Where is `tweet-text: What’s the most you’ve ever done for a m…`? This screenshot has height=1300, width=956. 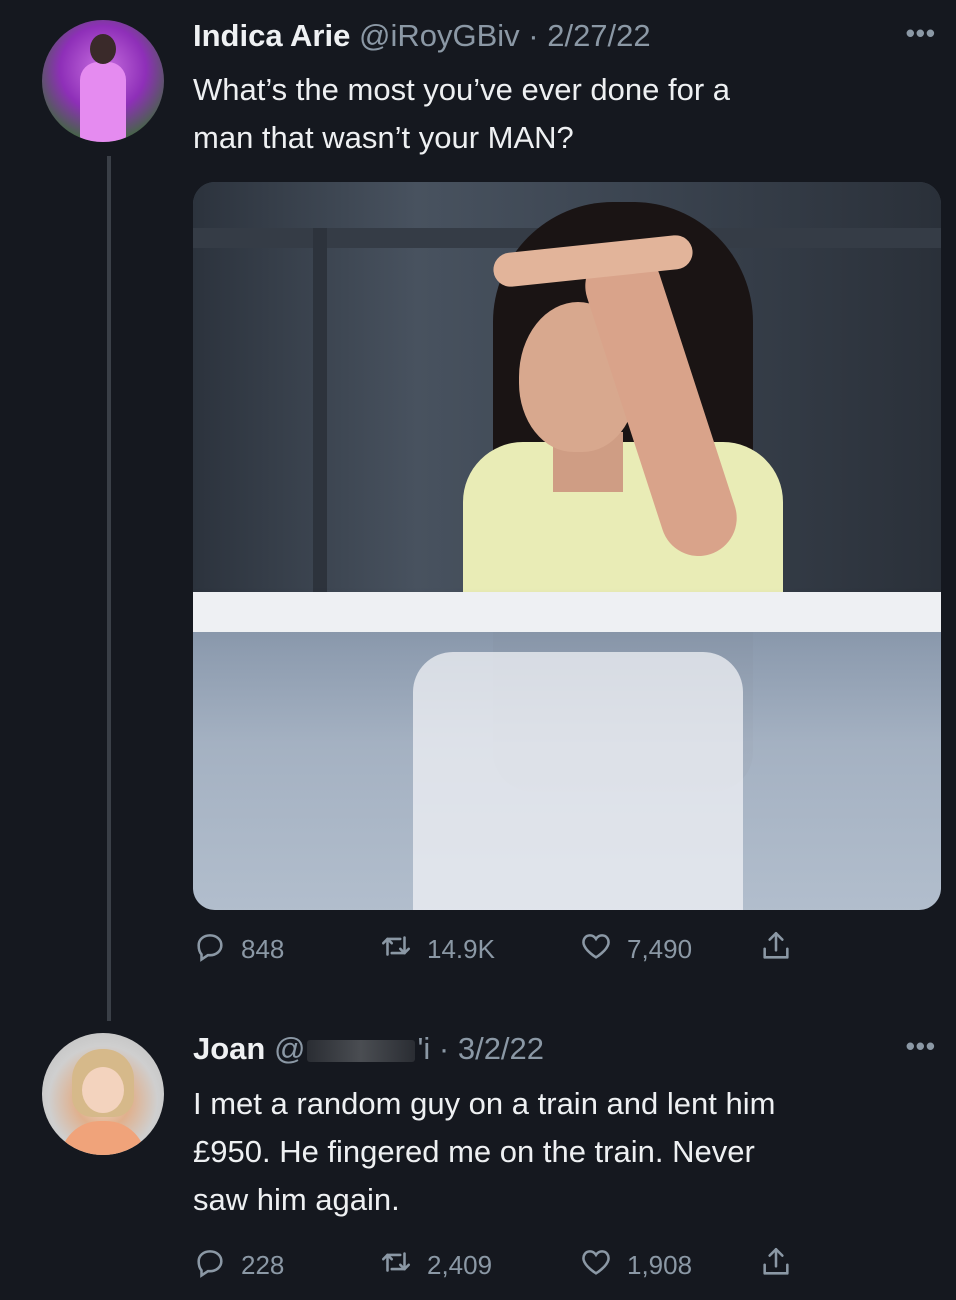
tweet-text: What’s the most you’ve ever done for a m… is located at coordinates (558, 114).